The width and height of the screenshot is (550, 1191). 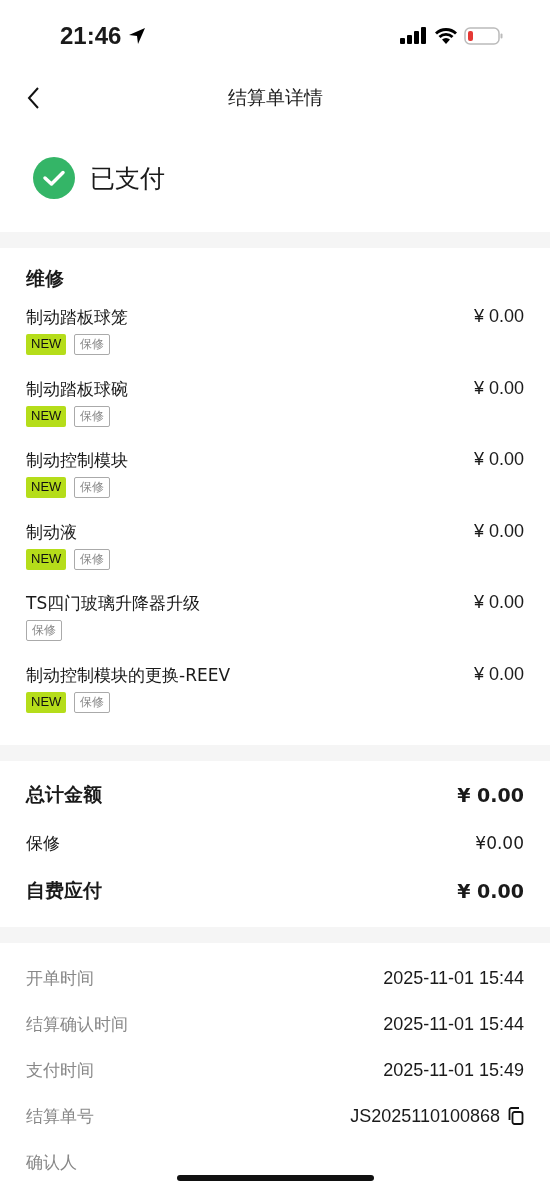 What do you see at coordinates (453, 1070) in the screenshot?
I see `info-value: 2025-11-01 15:49` at bounding box center [453, 1070].